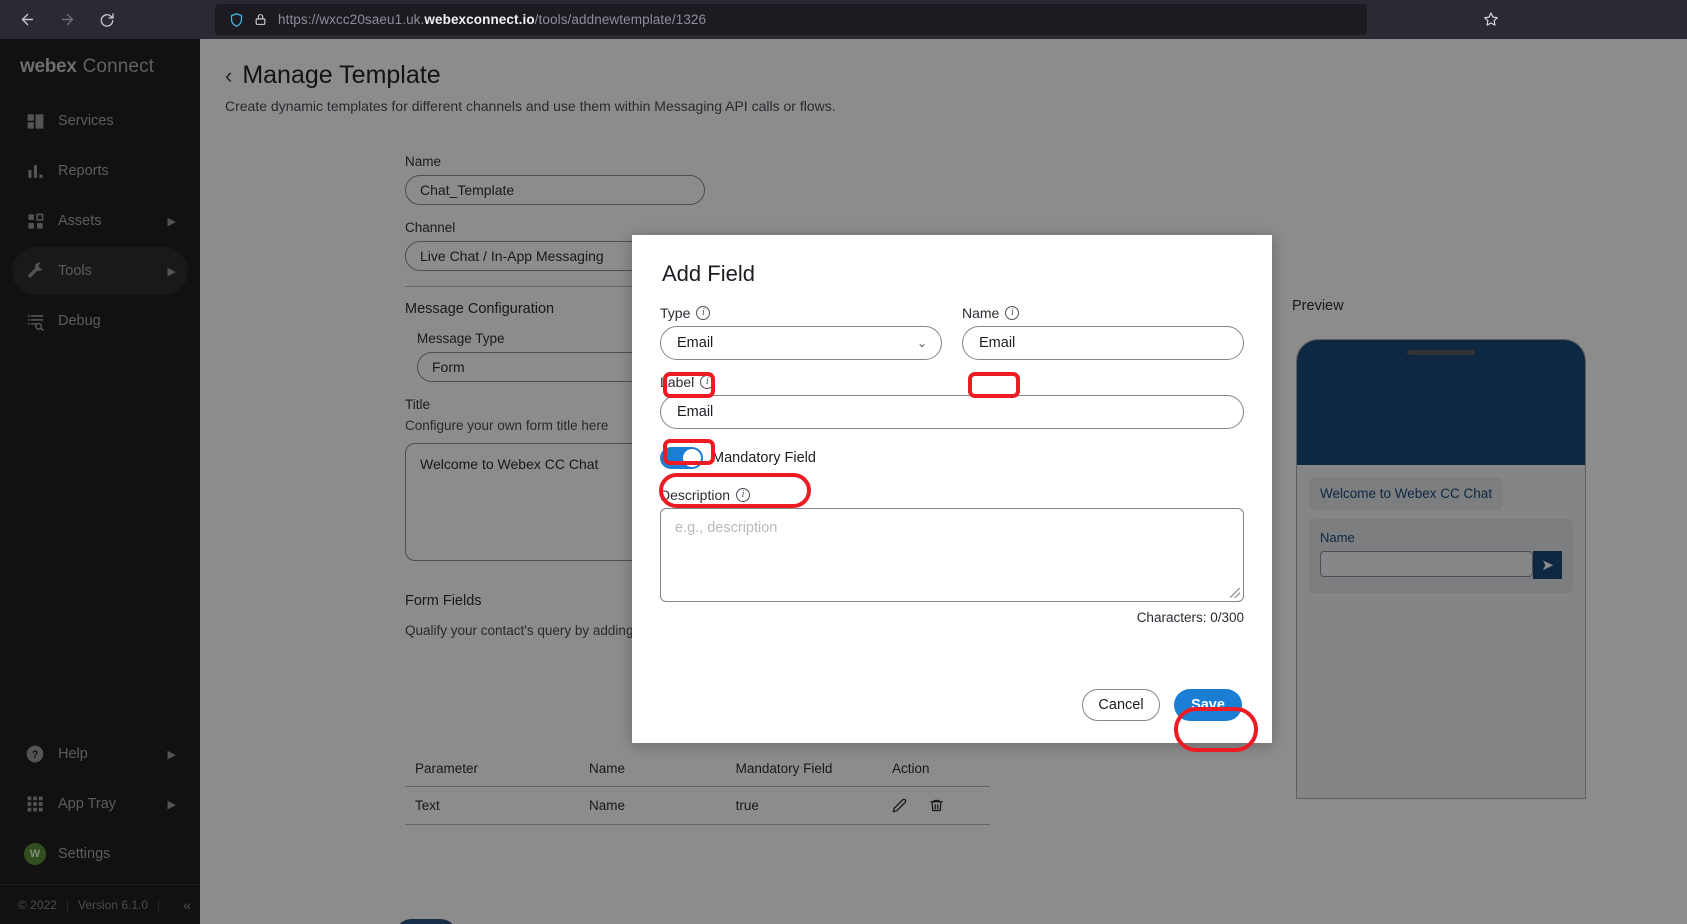 Image resolution: width=1687 pixels, height=924 pixels. What do you see at coordinates (952, 382) in the screenshot?
I see `label-label: Label i` at bounding box center [952, 382].